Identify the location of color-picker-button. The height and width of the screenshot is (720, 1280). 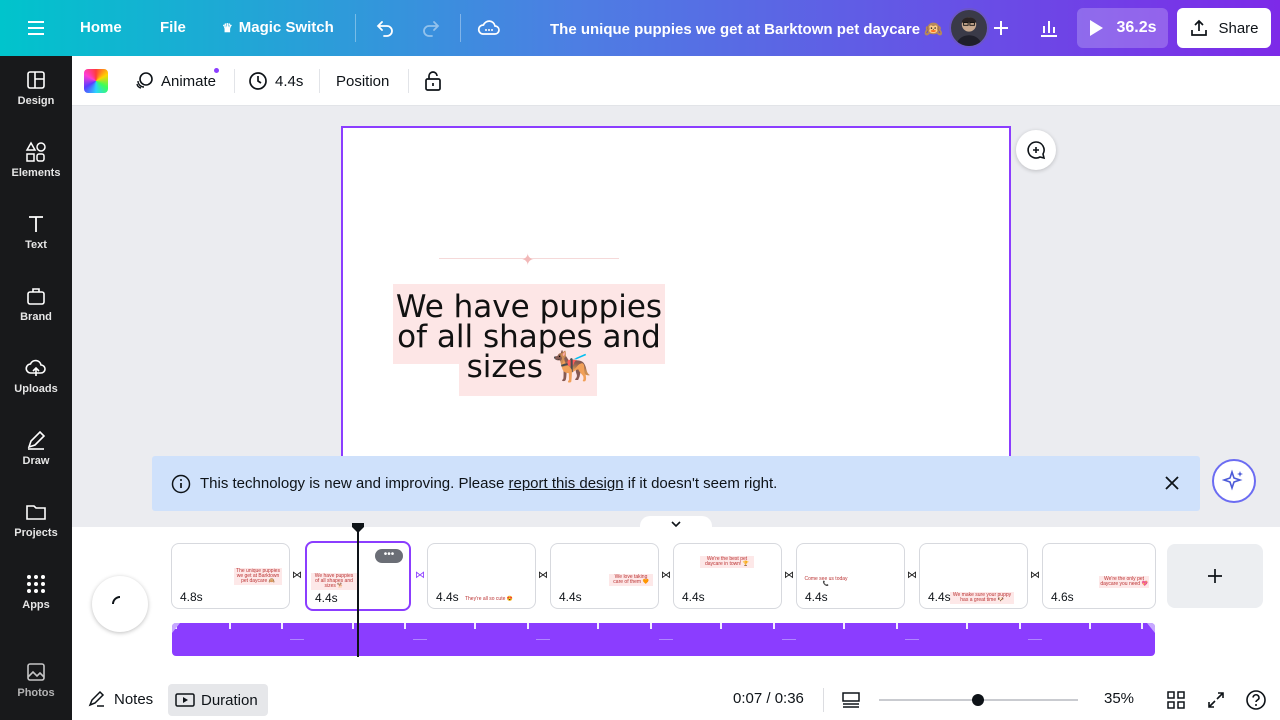
(96, 81).